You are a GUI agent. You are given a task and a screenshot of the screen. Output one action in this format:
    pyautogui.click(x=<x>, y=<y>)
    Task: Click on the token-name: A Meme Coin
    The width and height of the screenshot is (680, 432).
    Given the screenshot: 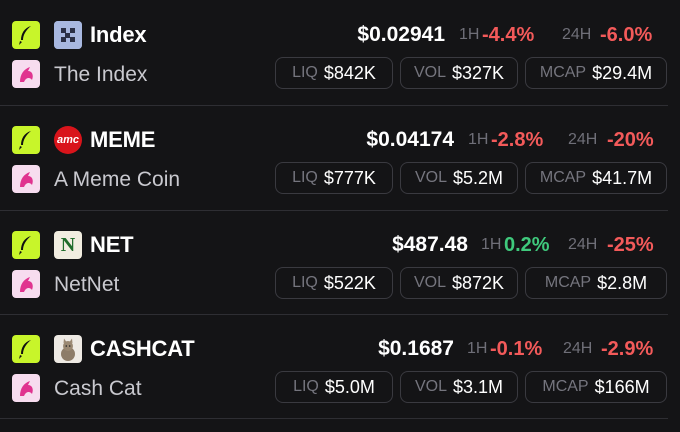 What is the action you would take?
    pyautogui.click(x=117, y=179)
    